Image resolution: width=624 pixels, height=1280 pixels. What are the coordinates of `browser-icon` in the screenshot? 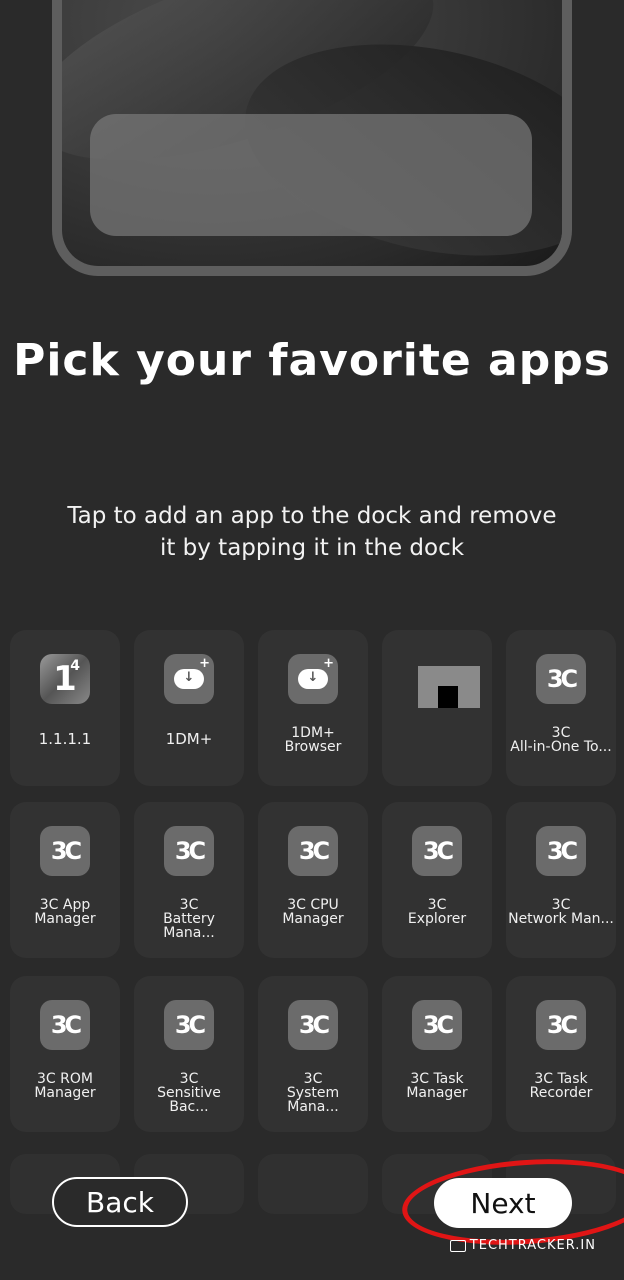 It's located at (457, 1245).